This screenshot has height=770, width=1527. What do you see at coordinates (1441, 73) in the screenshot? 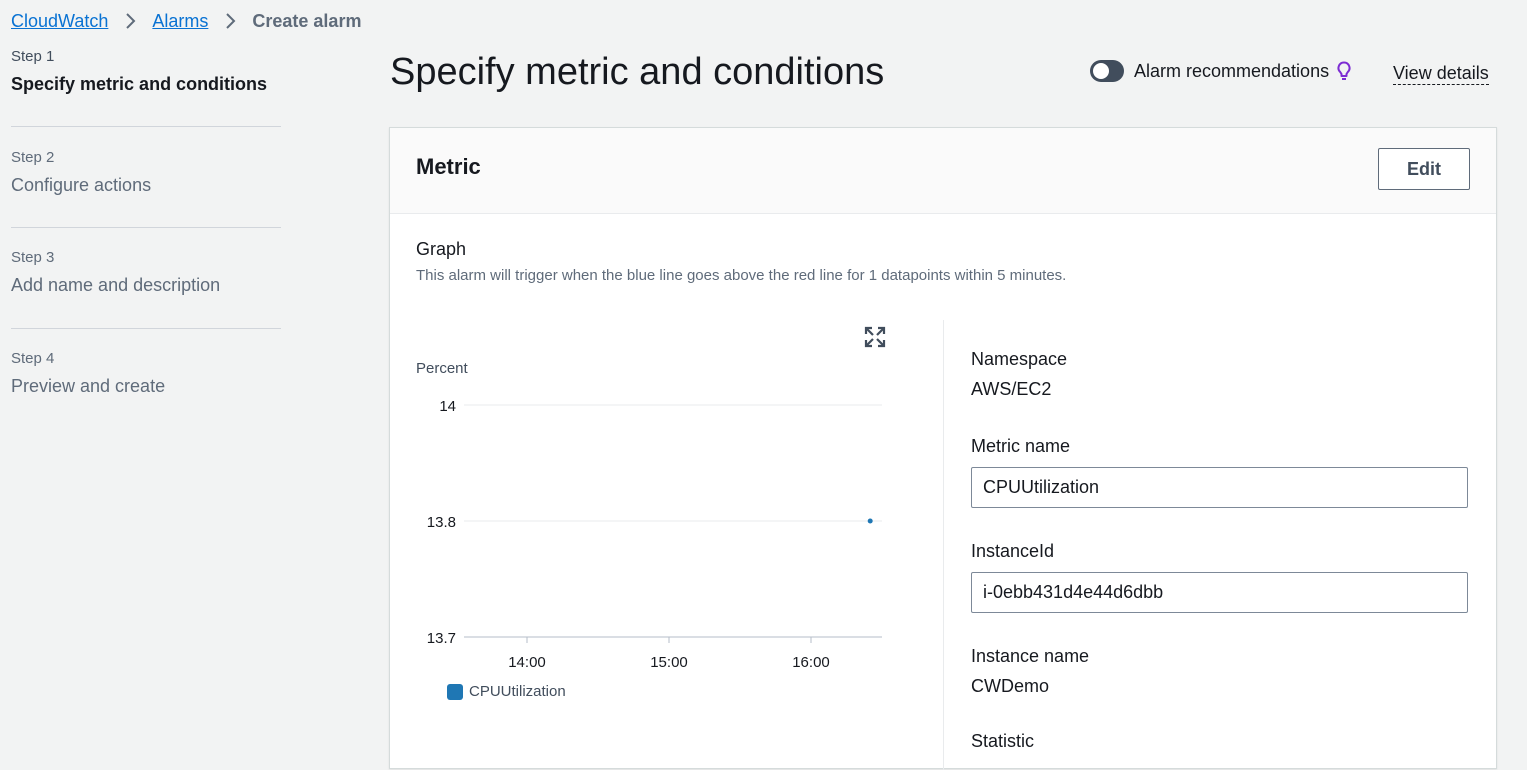
I see `view-details-link: View details` at bounding box center [1441, 73].